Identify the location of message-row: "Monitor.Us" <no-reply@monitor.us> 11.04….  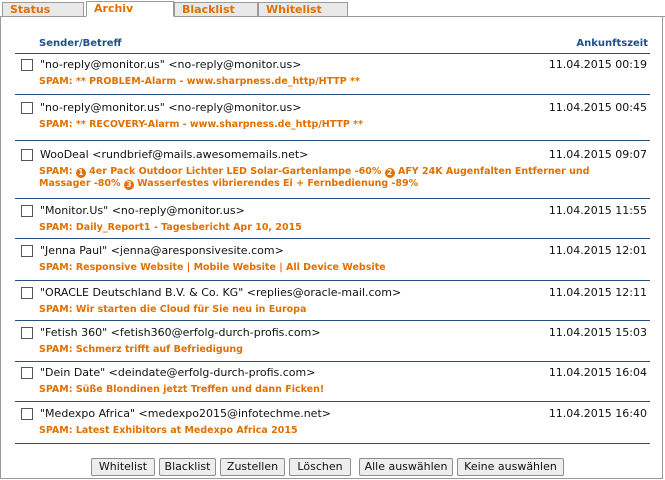
(332, 220).